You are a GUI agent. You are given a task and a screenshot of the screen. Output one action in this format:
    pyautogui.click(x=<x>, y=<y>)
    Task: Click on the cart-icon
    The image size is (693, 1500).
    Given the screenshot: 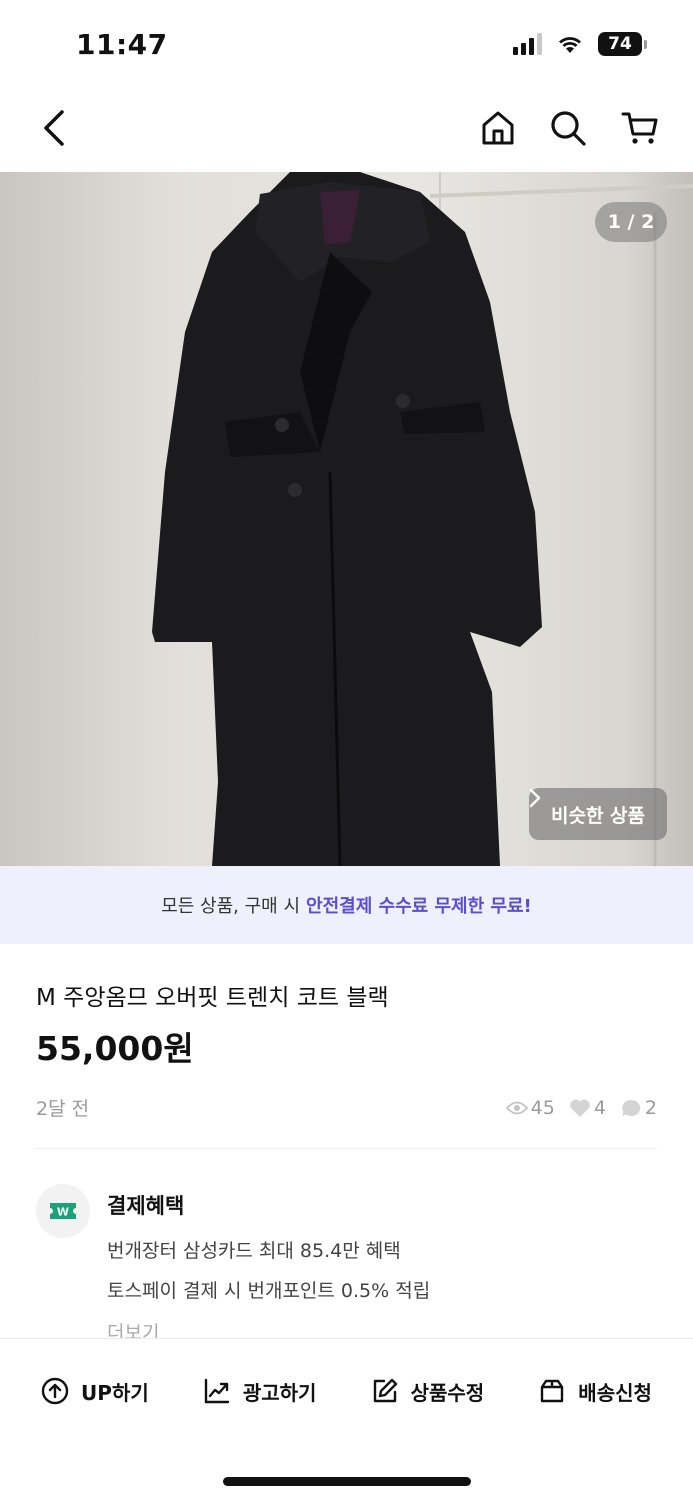 What is the action you would take?
    pyautogui.click(x=639, y=128)
    